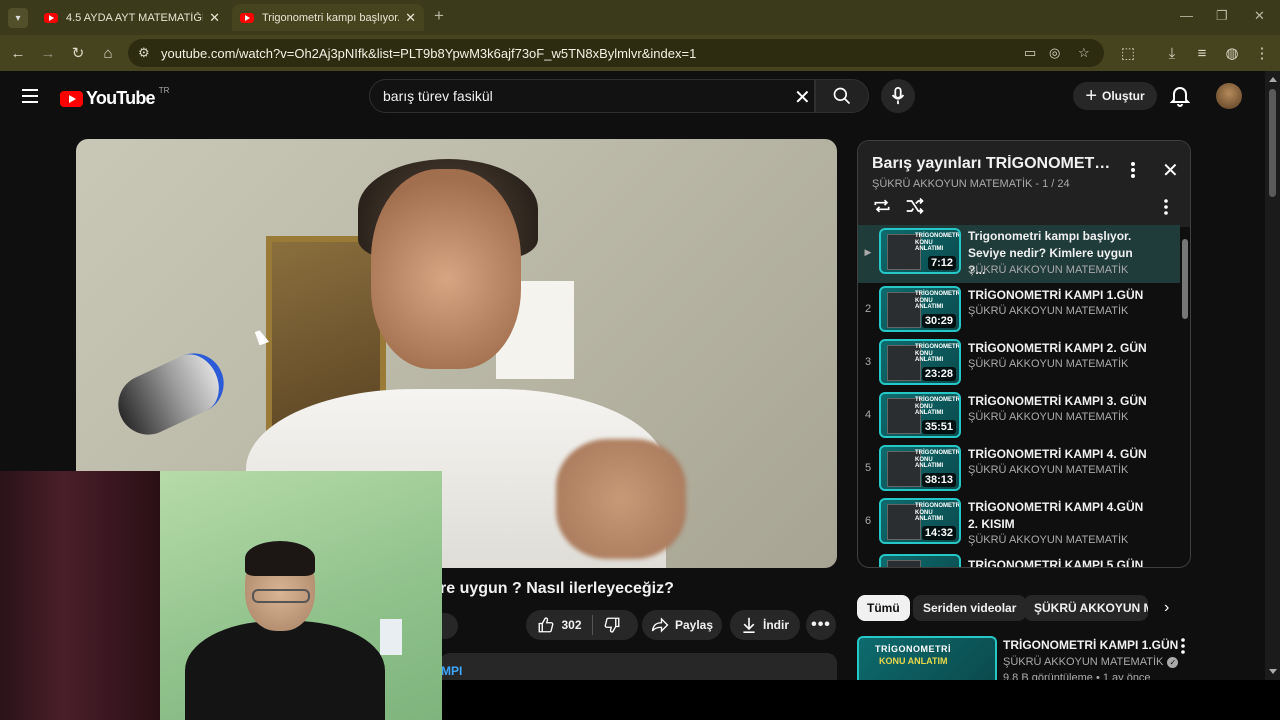 Image resolution: width=1280 pixels, height=720 pixels. I want to click on back-icon: ←, so click(18, 53).